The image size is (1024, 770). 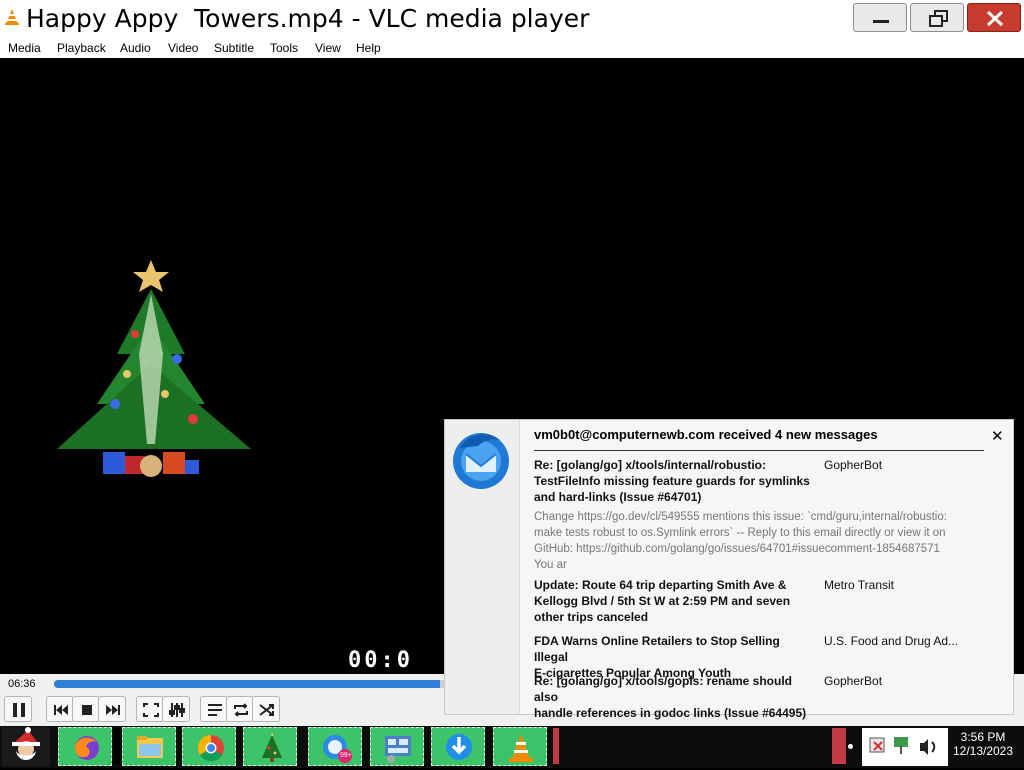 What do you see at coordinates (135, 48) in the screenshot?
I see `menu-audio: Audio` at bounding box center [135, 48].